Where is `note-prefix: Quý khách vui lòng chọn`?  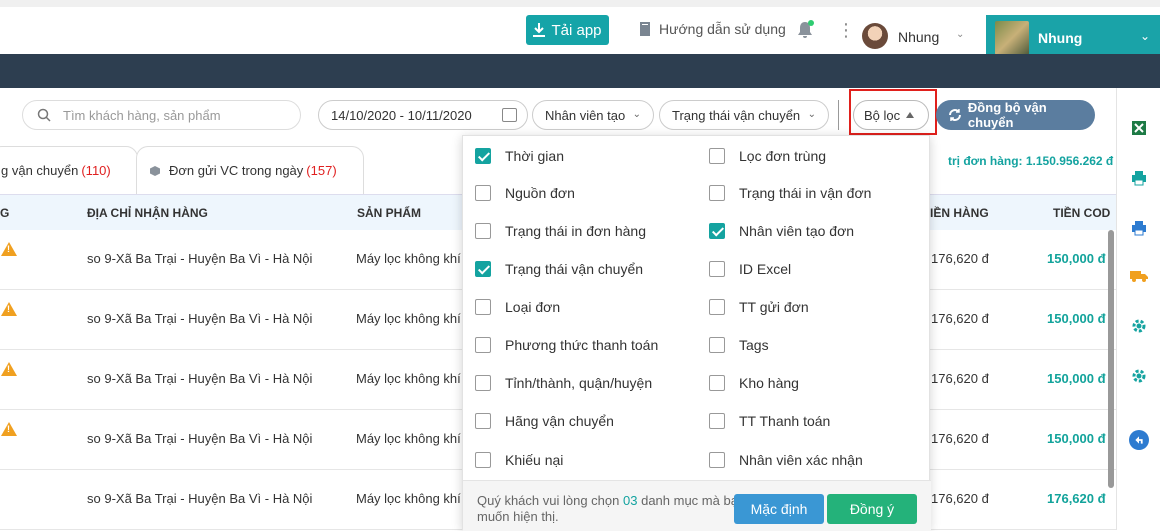
note-prefix: Quý khách vui lòng chọn is located at coordinates (548, 500).